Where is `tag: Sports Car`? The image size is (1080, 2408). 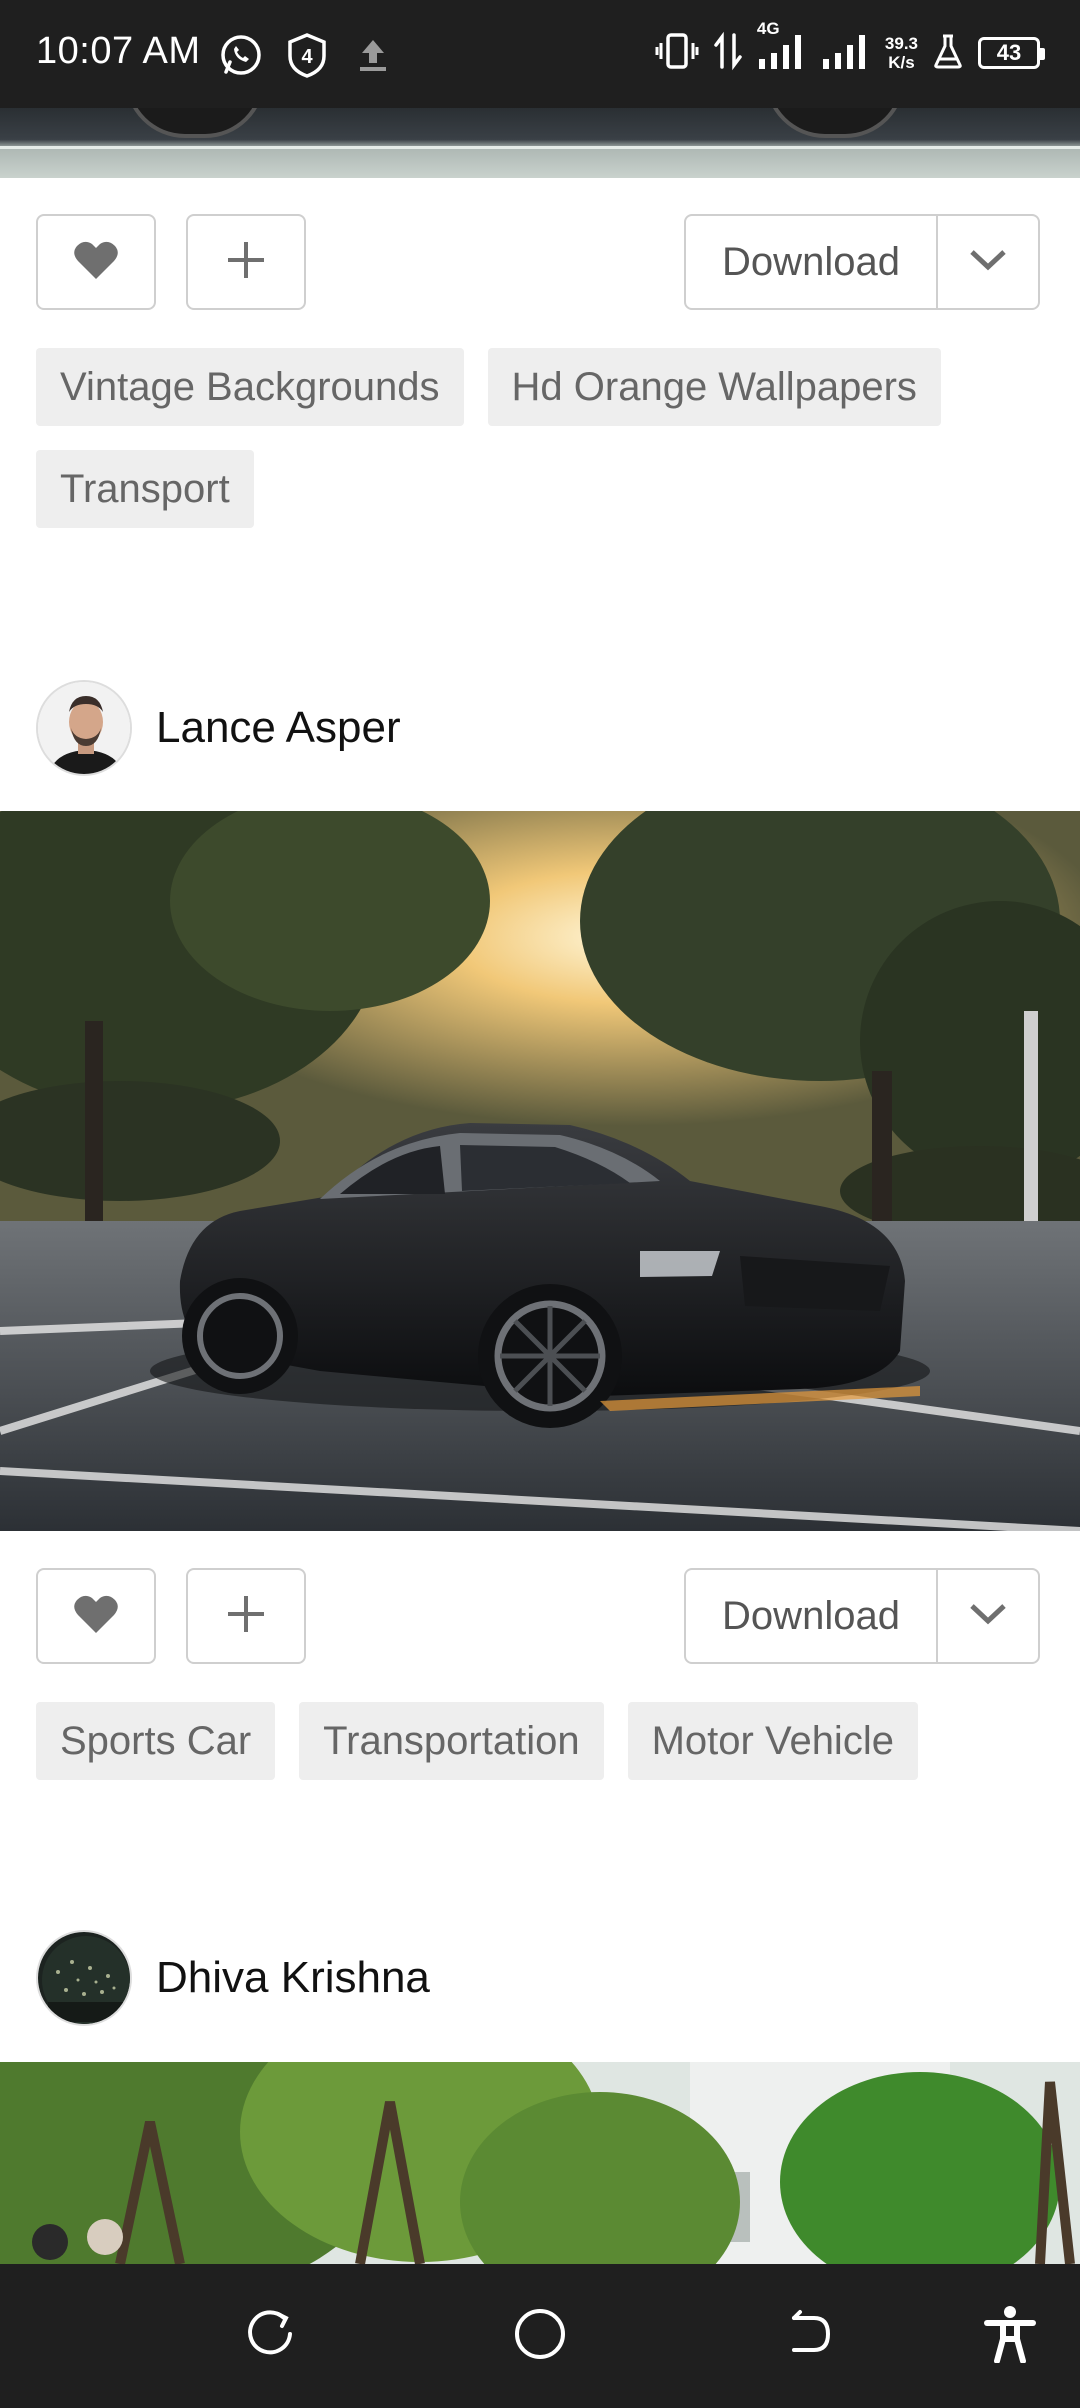
tag: Sports Car is located at coordinates (156, 1741).